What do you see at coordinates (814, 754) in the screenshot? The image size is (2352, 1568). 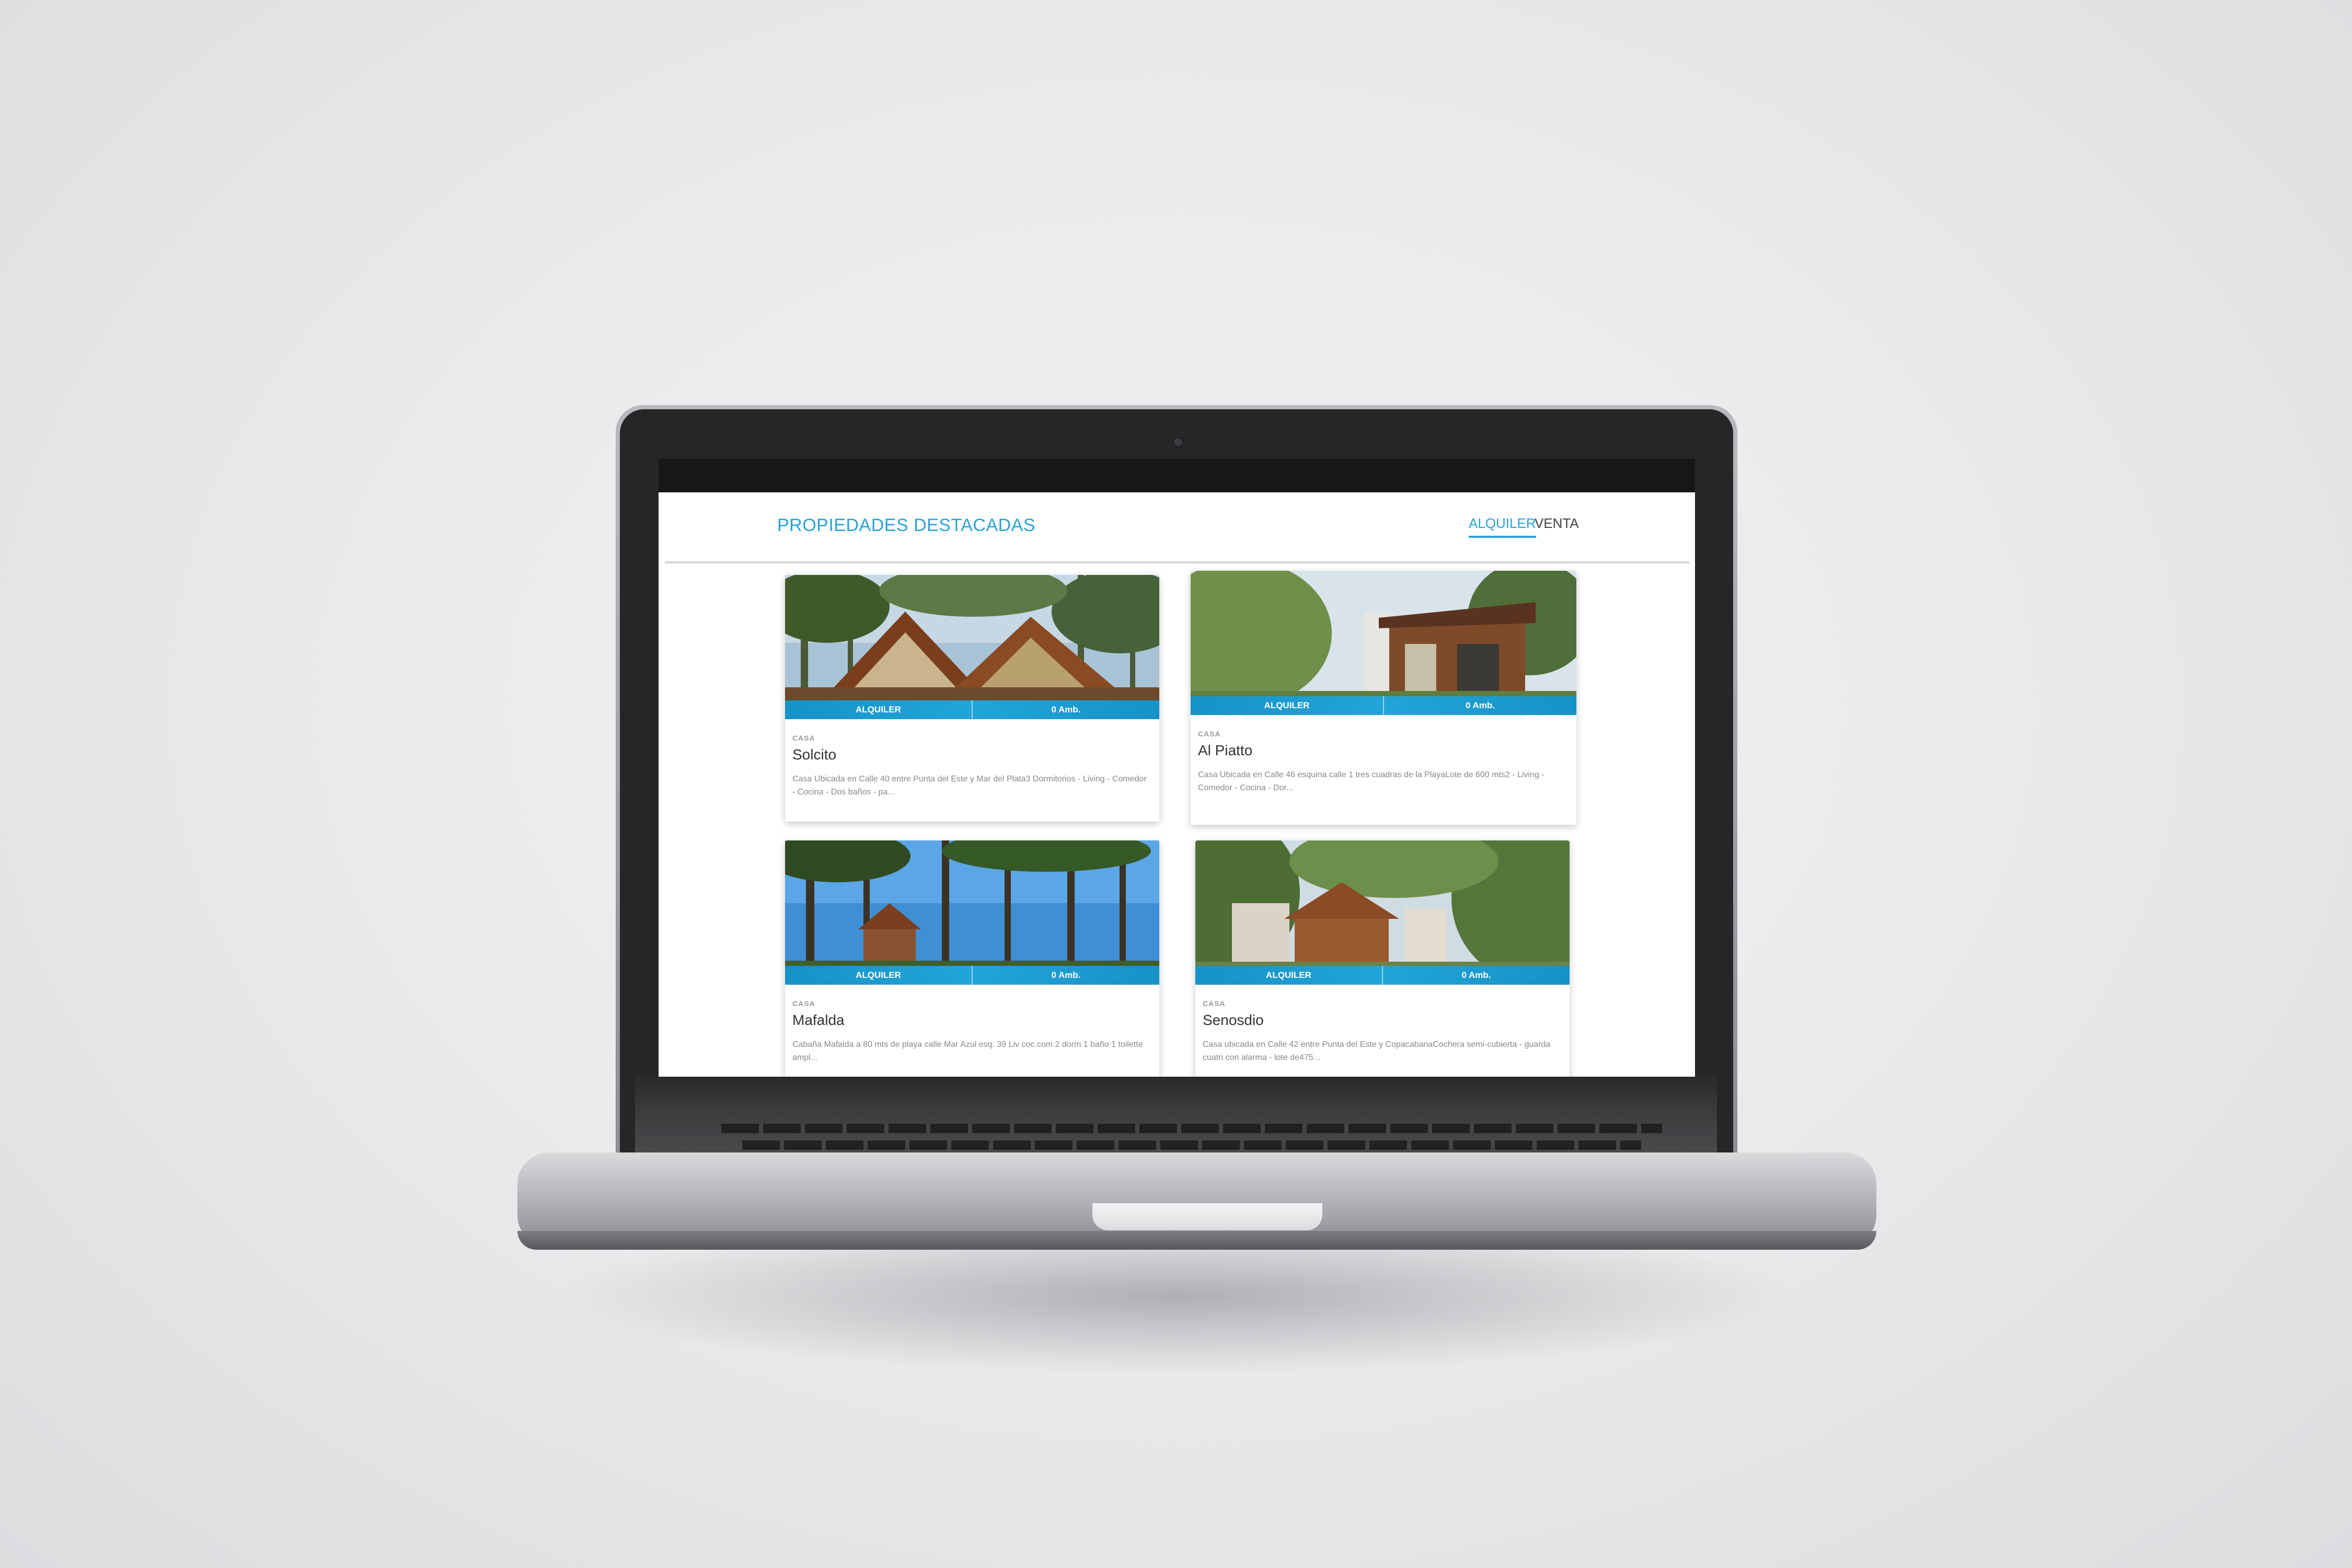 I see `property-name: Solcito` at bounding box center [814, 754].